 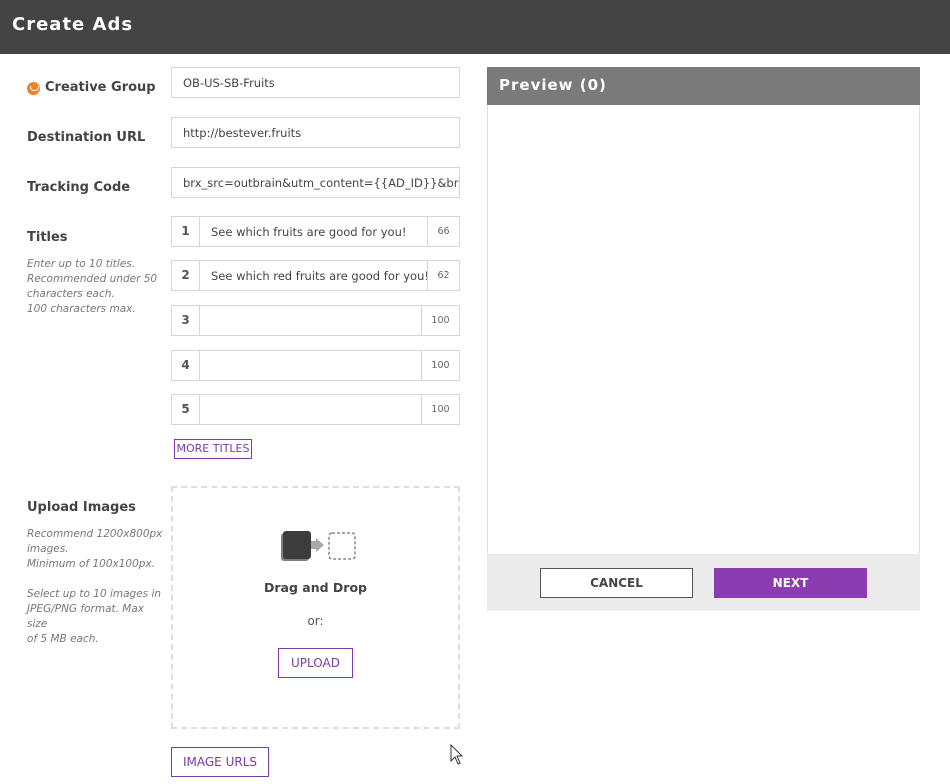 What do you see at coordinates (85, 616) in the screenshot?
I see `upload-hint-line: JPEG/PNG format. Max size` at bounding box center [85, 616].